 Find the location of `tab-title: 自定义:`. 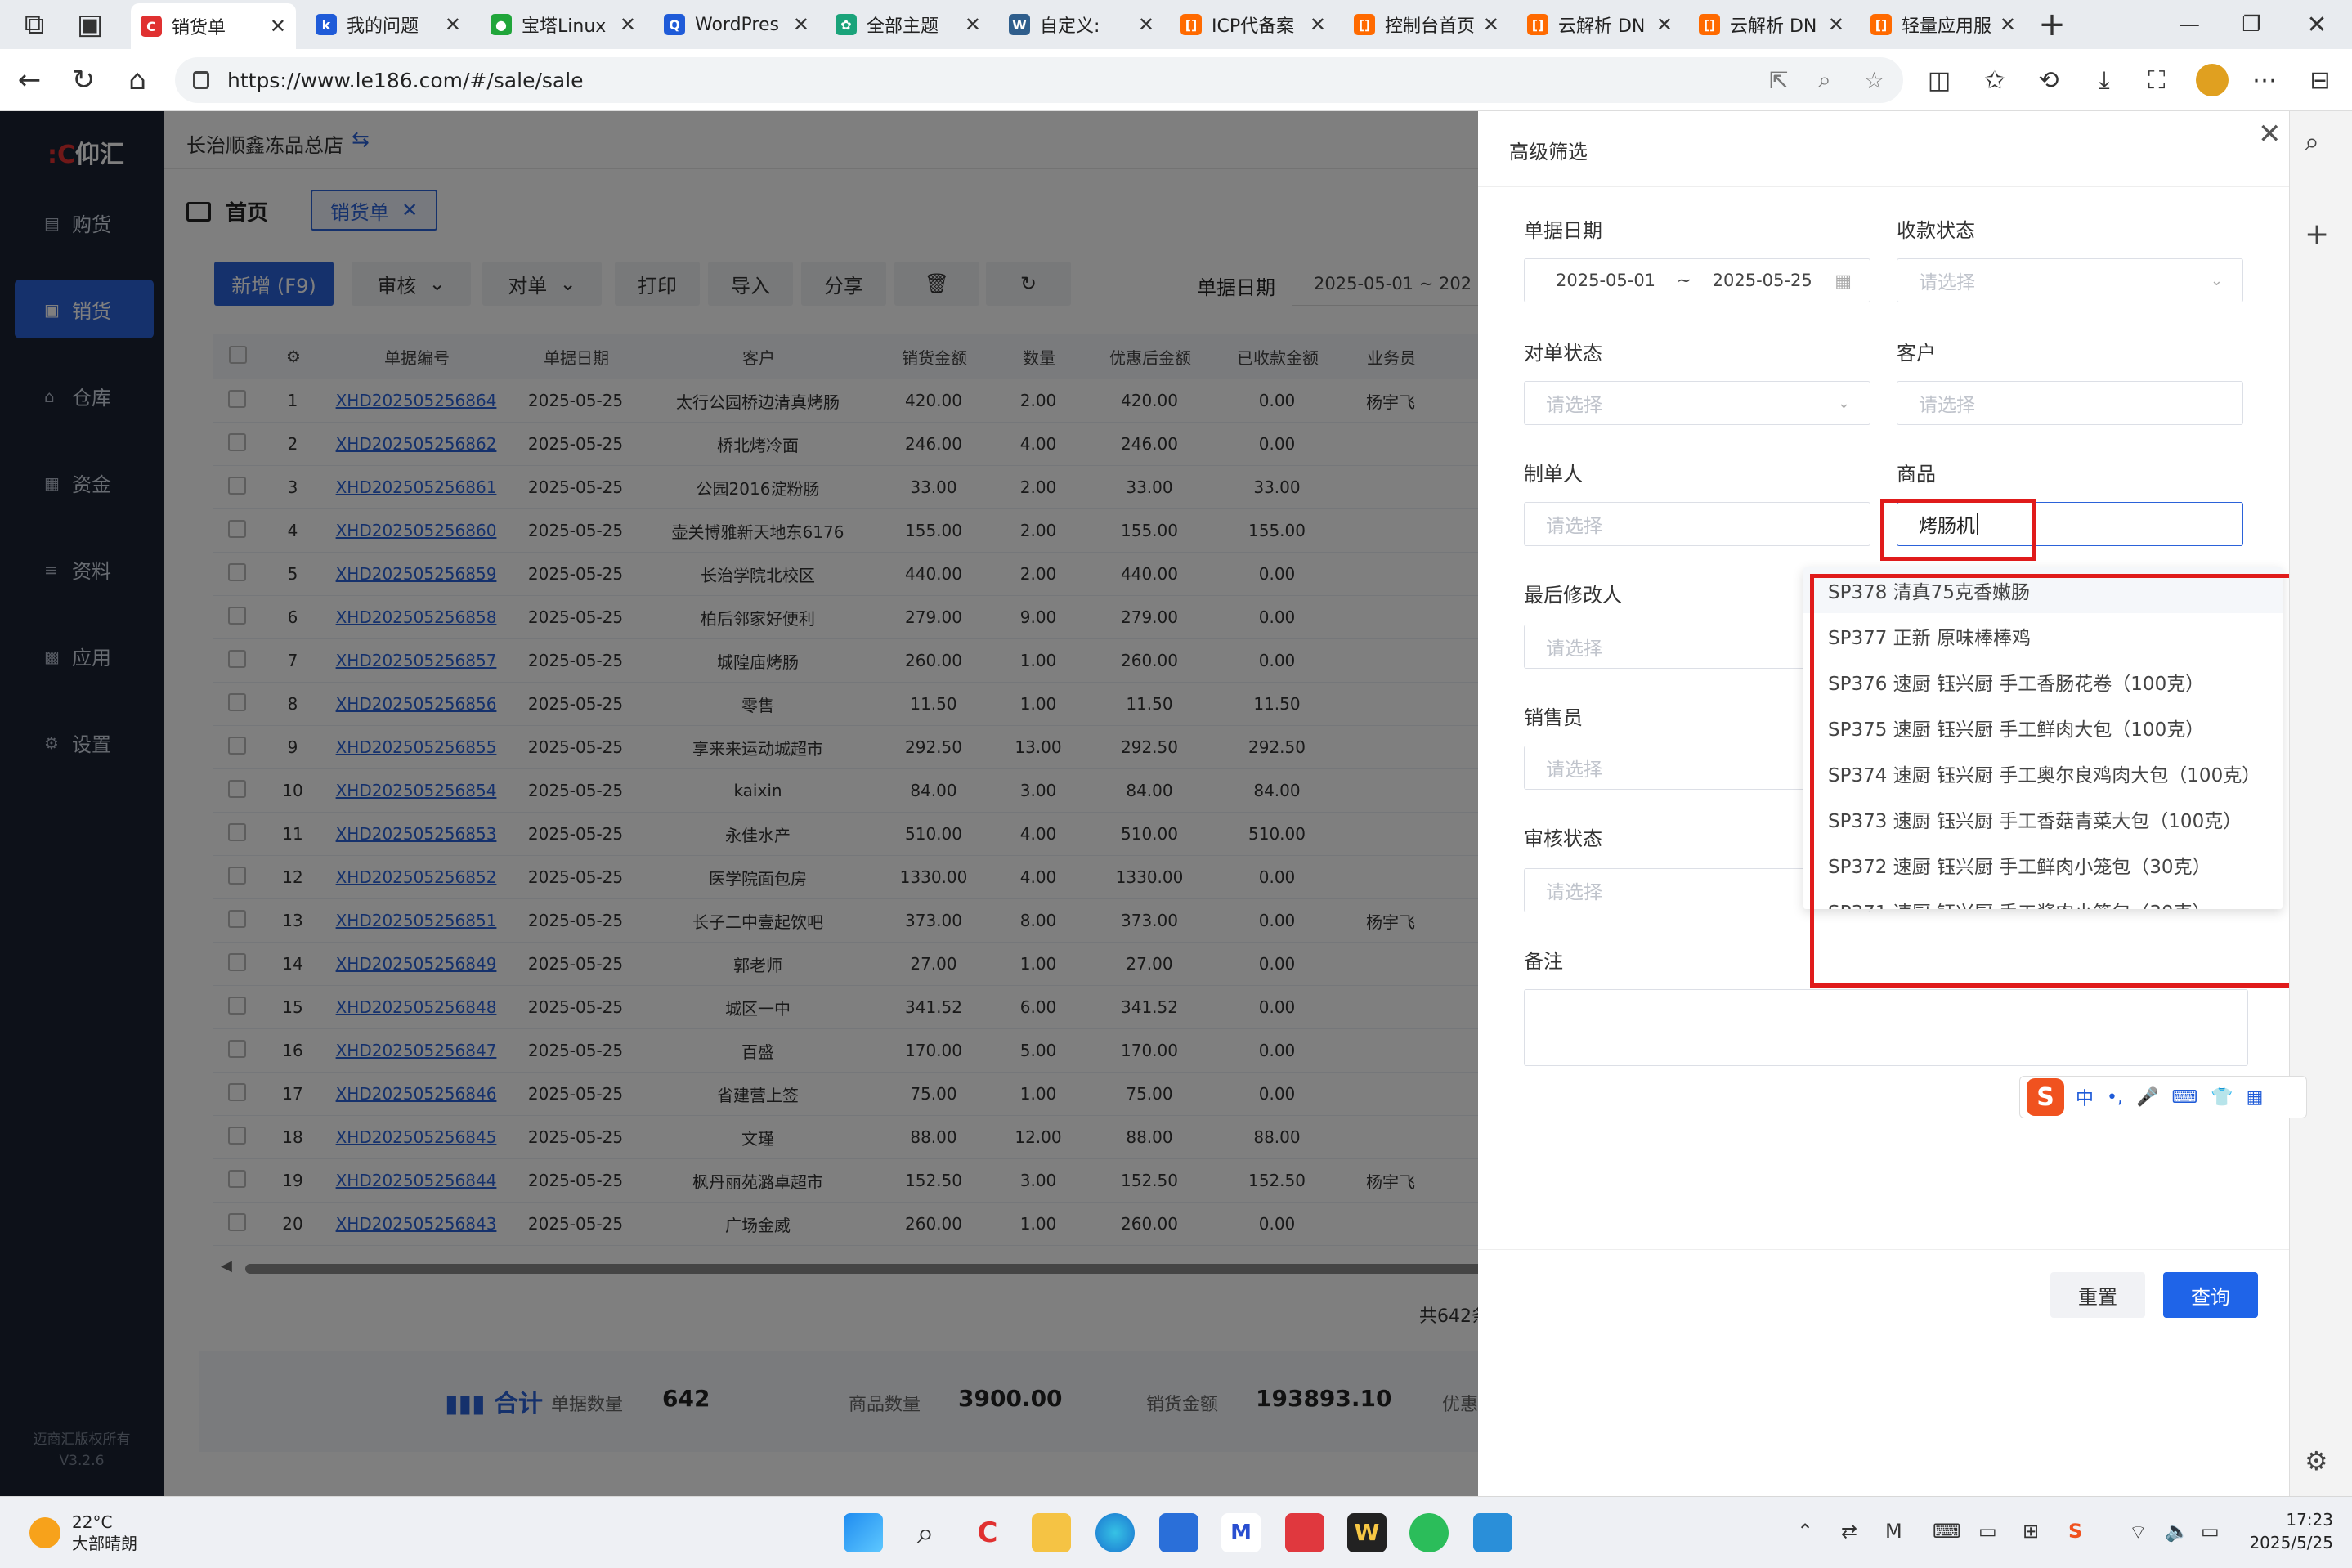

tab-title: 自定义: is located at coordinates (1070, 27).